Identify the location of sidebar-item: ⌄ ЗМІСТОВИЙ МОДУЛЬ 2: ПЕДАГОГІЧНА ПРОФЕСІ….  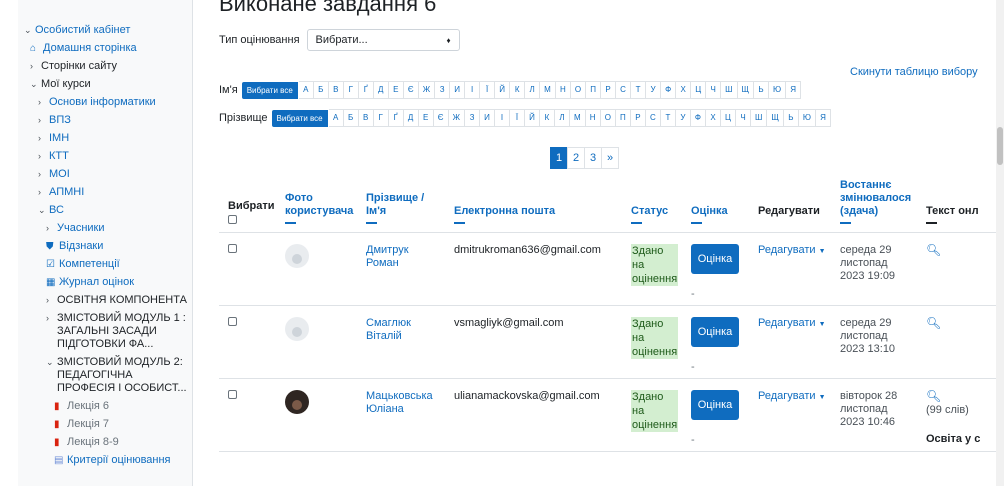
(105, 376).